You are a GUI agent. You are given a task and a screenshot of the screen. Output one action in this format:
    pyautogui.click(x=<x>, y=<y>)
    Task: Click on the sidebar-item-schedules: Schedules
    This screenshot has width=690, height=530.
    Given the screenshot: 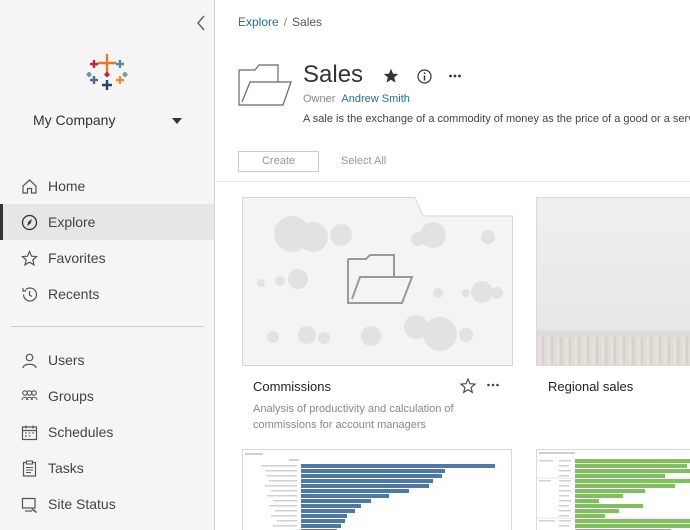 What is the action you would take?
    pyautogui.click(x=107, y=432)
    